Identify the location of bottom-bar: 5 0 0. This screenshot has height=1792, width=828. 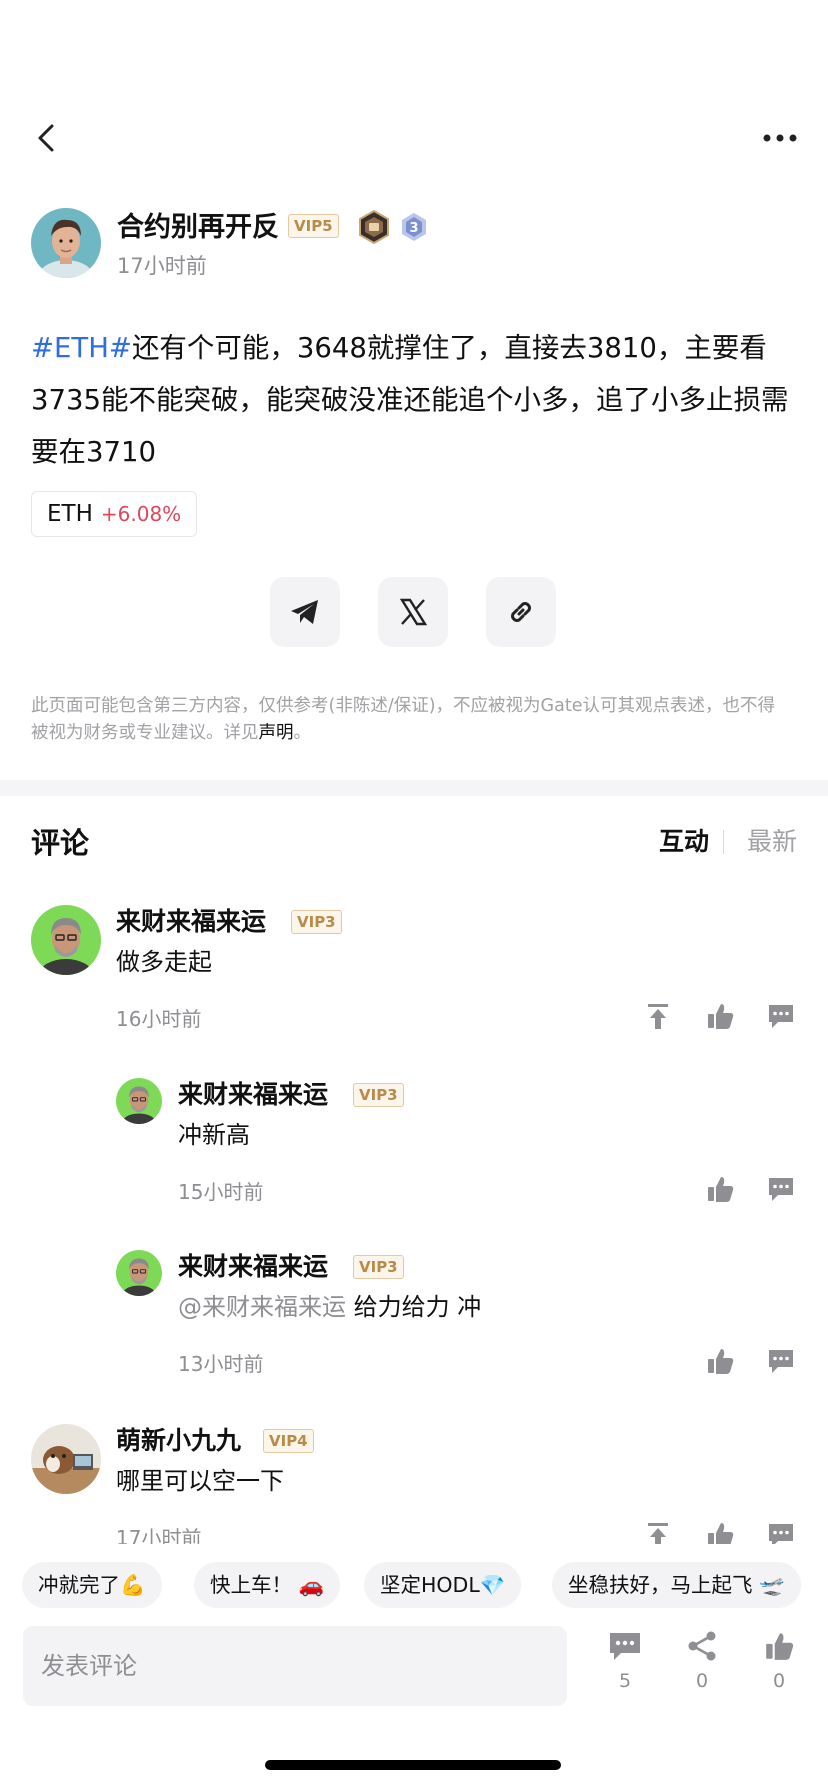
(414, 1668).